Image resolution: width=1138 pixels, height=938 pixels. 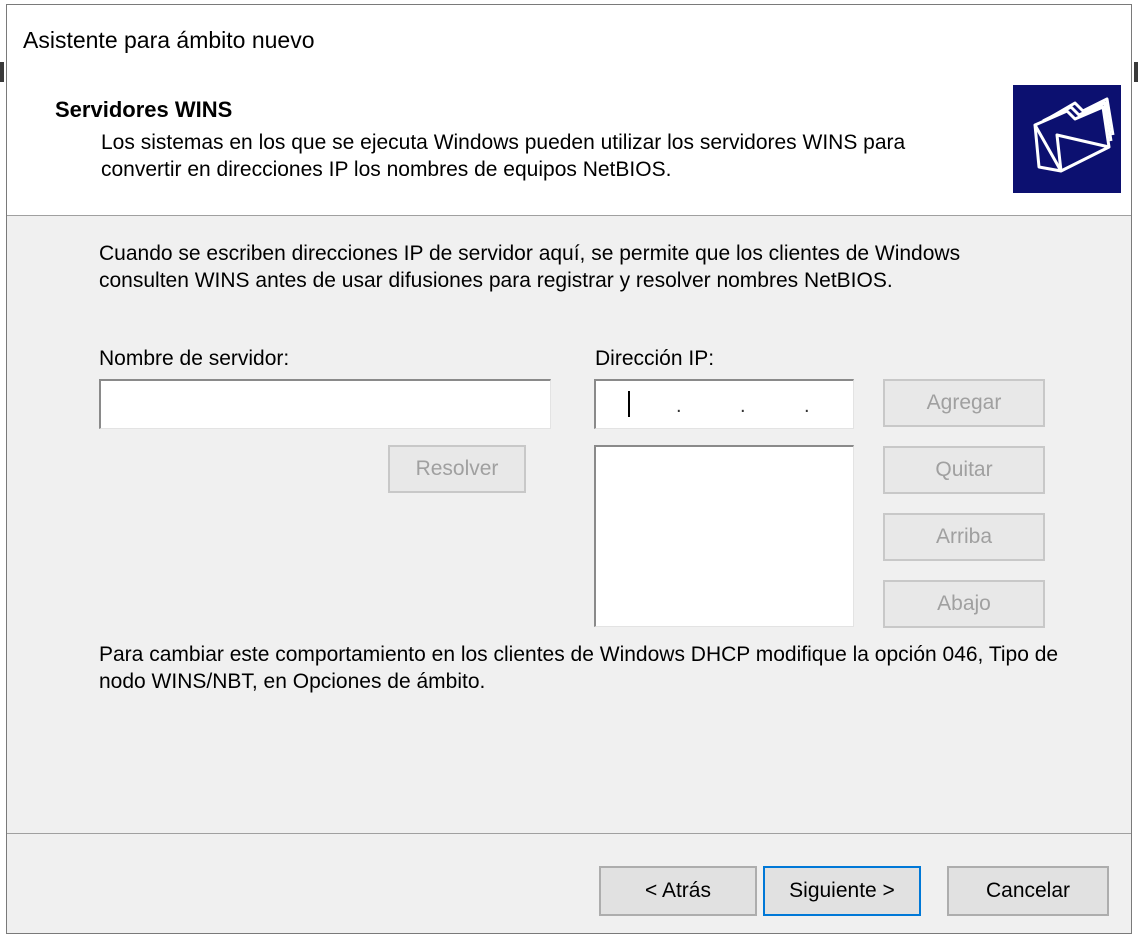 What do you see at coordinates (842, 891) in the screenshot?
I see `next-button: Siguiente >` at bounding box center [842, 891].